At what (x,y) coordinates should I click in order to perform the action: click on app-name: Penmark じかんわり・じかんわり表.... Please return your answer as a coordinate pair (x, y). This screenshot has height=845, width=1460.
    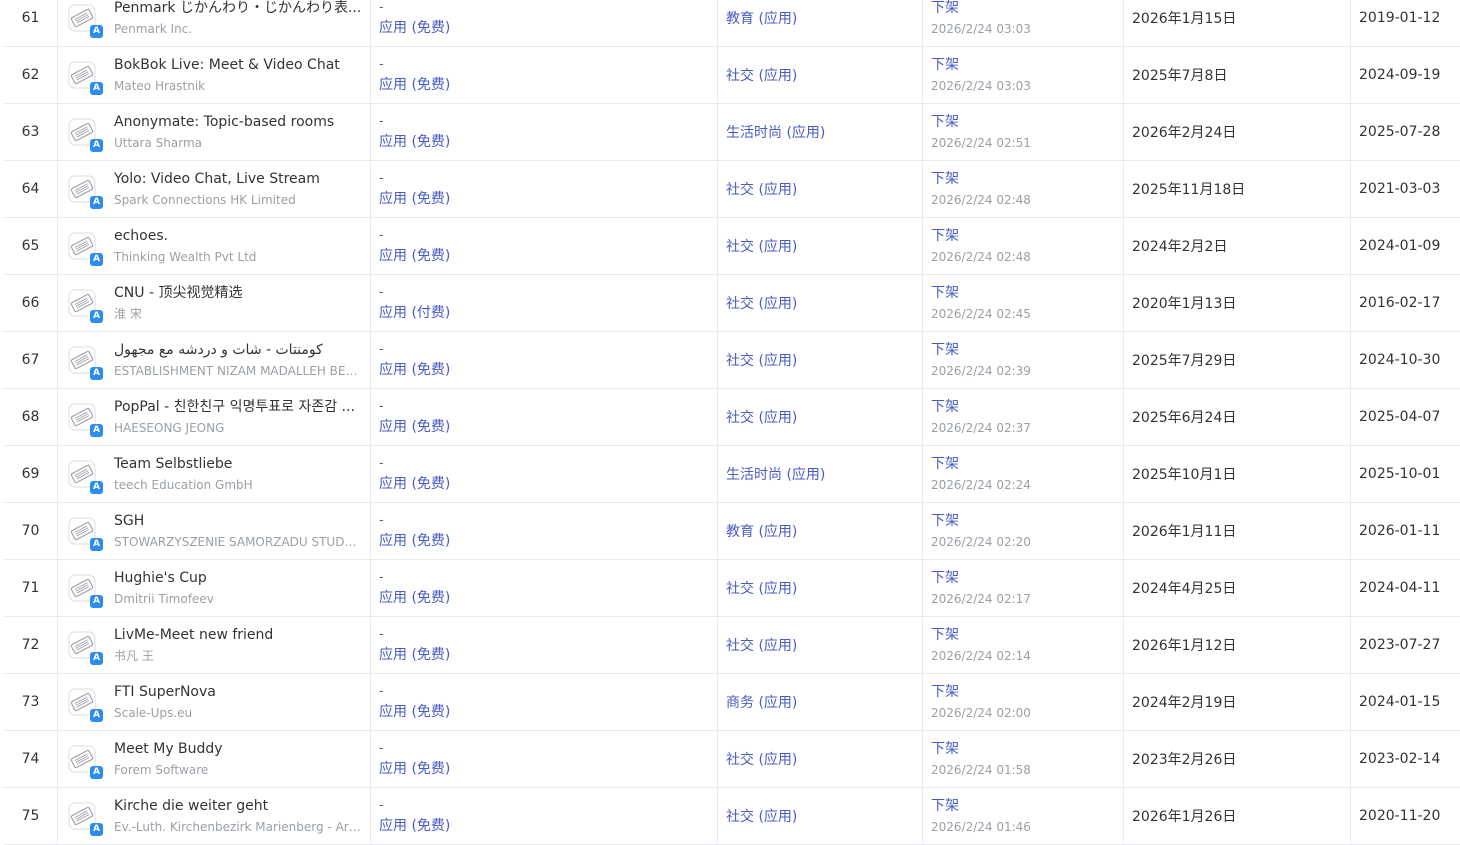
    Looking at the image, I should click on (239, 9).